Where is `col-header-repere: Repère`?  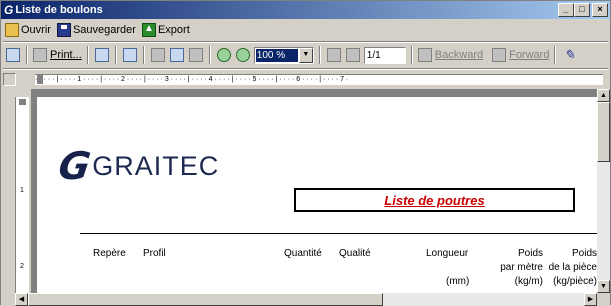 col-header-repere: Repère is located at coordinates (109, 253).